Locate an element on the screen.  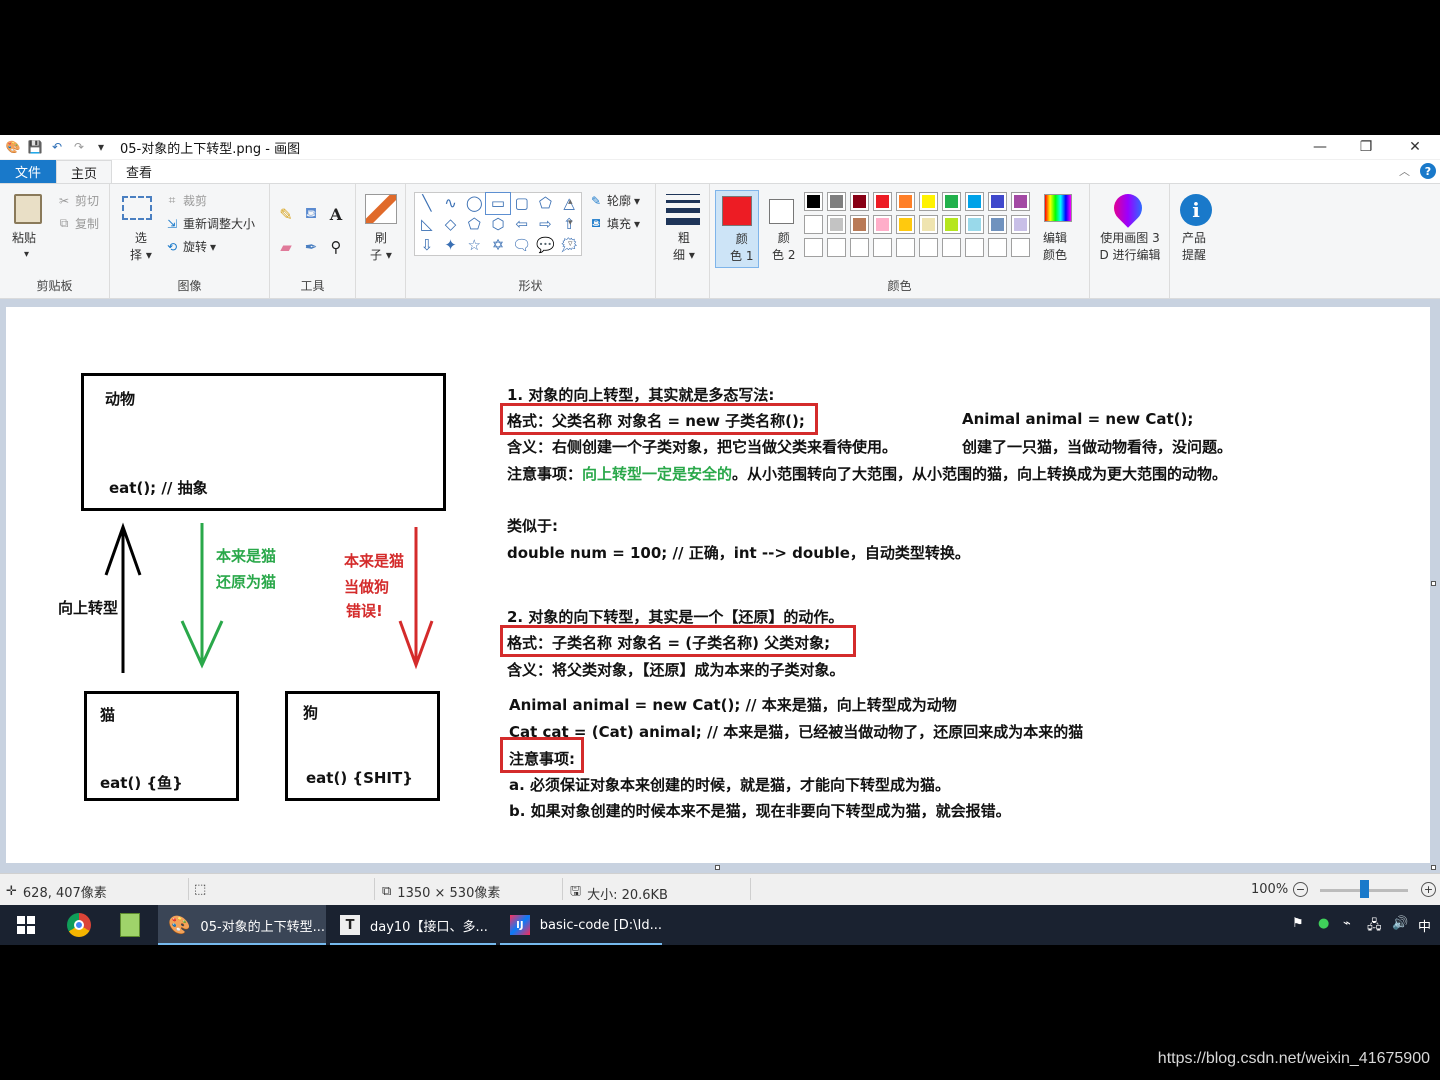
curve-shape-icon: ∿ is located at coordinates (451, 203).